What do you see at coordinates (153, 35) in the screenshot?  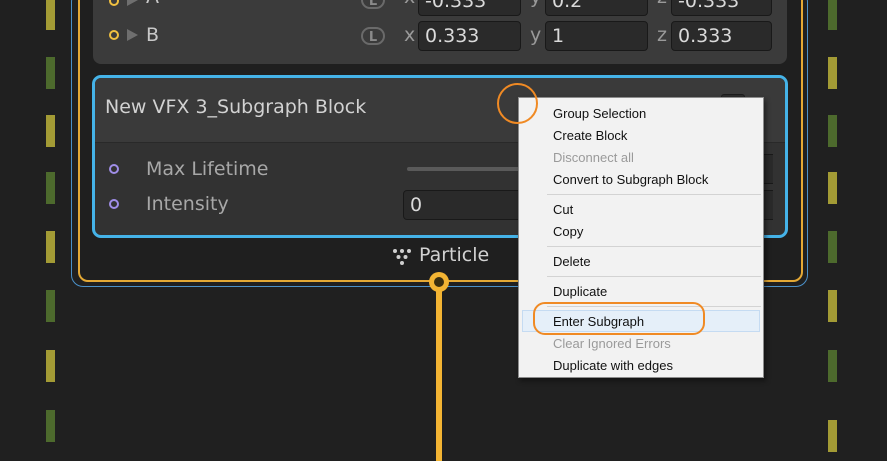 I see `operand-label-b: B` at bounding box center [153, 35].